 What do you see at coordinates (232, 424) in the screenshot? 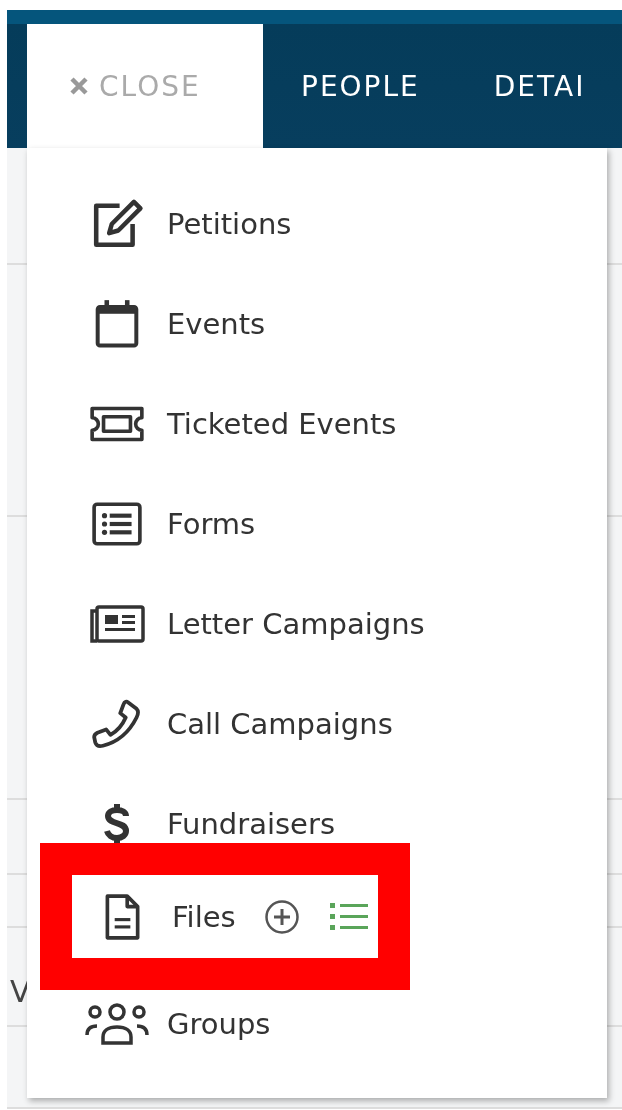
I see `menu-item: Ticketed Events` at bounding box center [232, 424].